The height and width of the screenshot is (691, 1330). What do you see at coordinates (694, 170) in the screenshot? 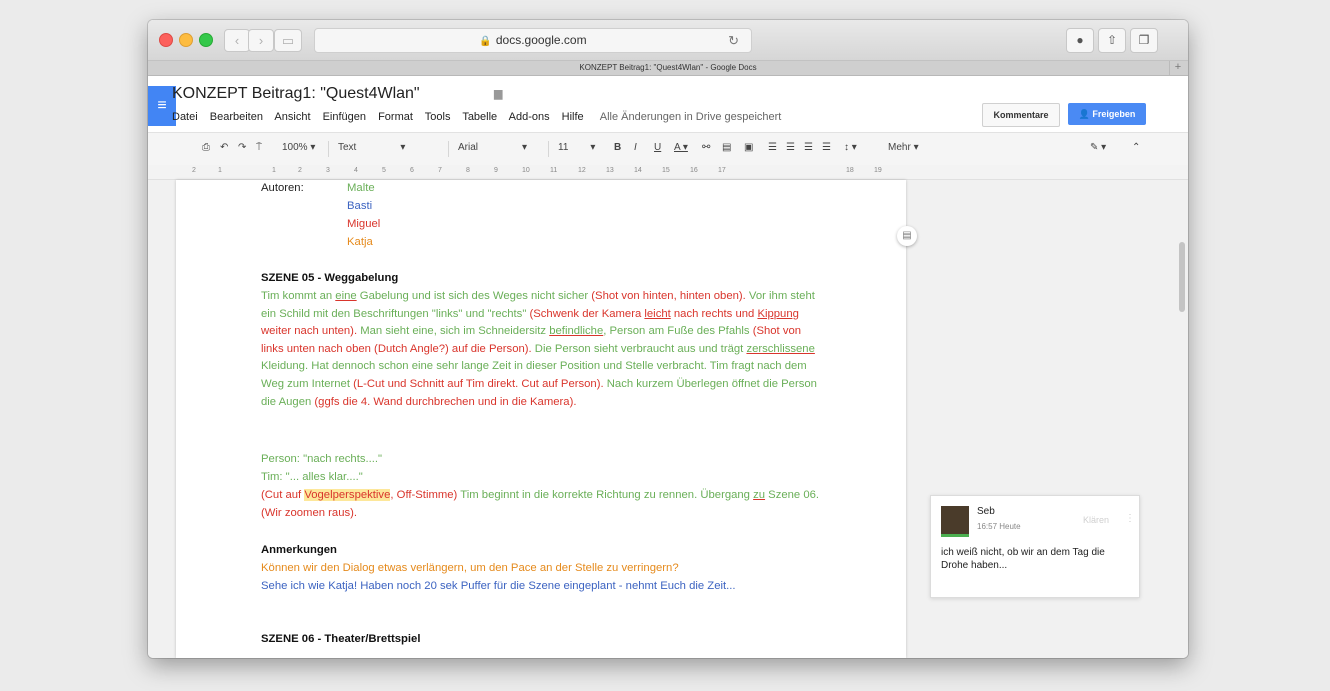
I see `ruler-tick: 16` at bounding box center [694, 170].